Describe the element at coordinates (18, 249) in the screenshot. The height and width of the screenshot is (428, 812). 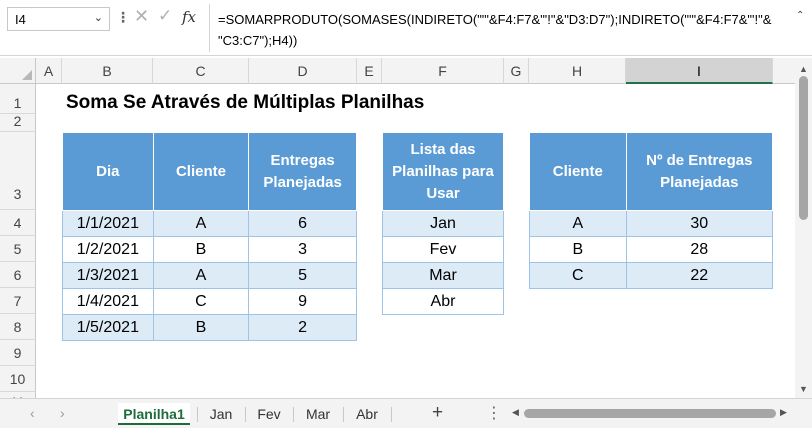
I see `row-header-5: 5` at that location.